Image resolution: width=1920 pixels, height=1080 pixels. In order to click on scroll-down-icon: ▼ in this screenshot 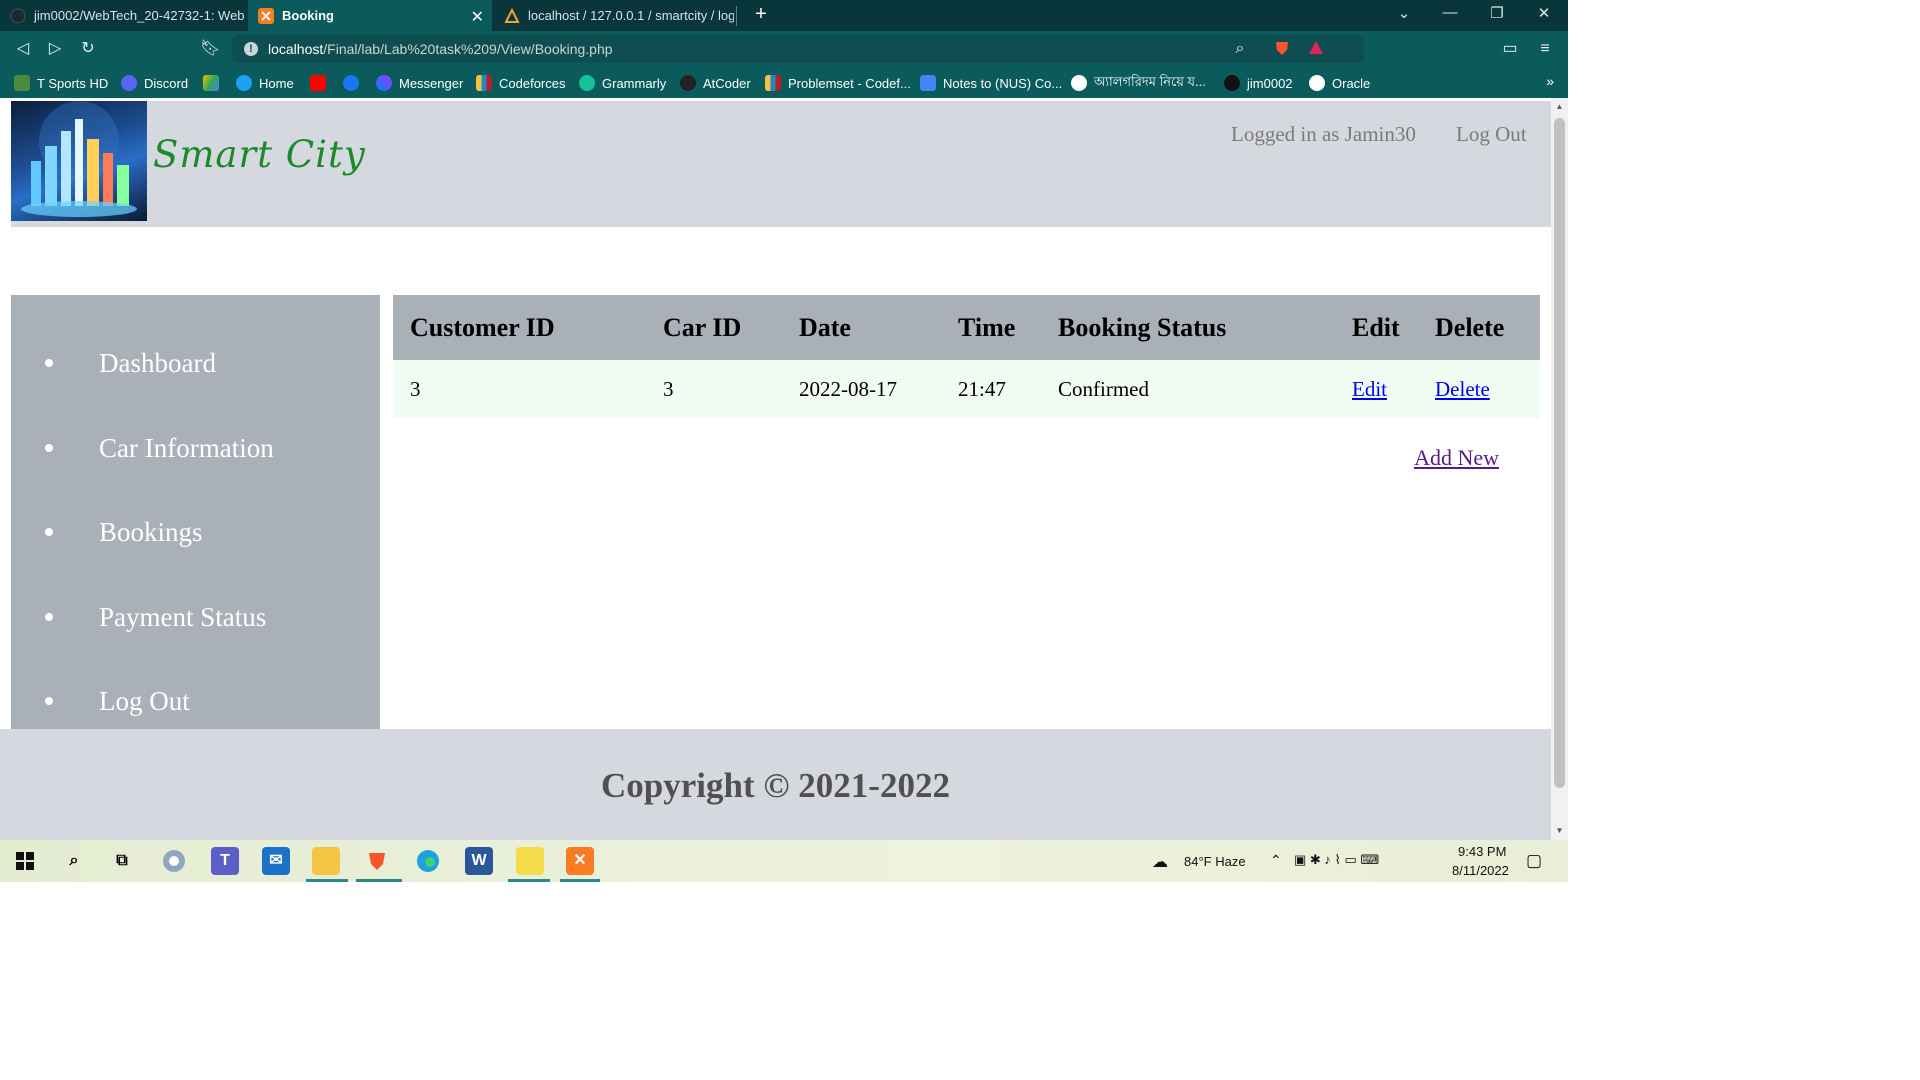, I will do `click(1559, 830)`.